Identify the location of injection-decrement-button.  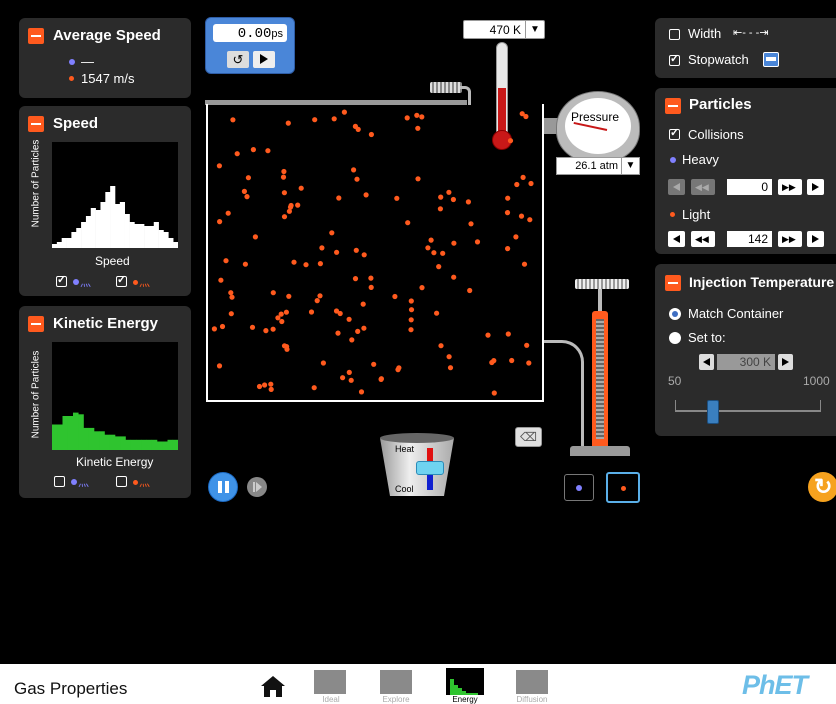
(706, 362).